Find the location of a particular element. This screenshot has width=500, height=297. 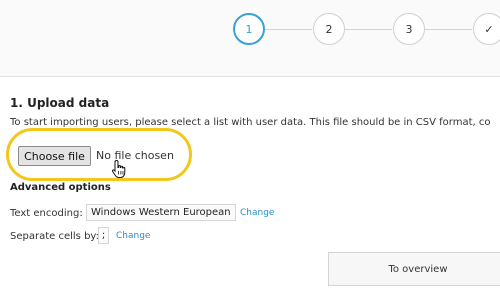

step-3: 3 is located at coordinates (409, 29).